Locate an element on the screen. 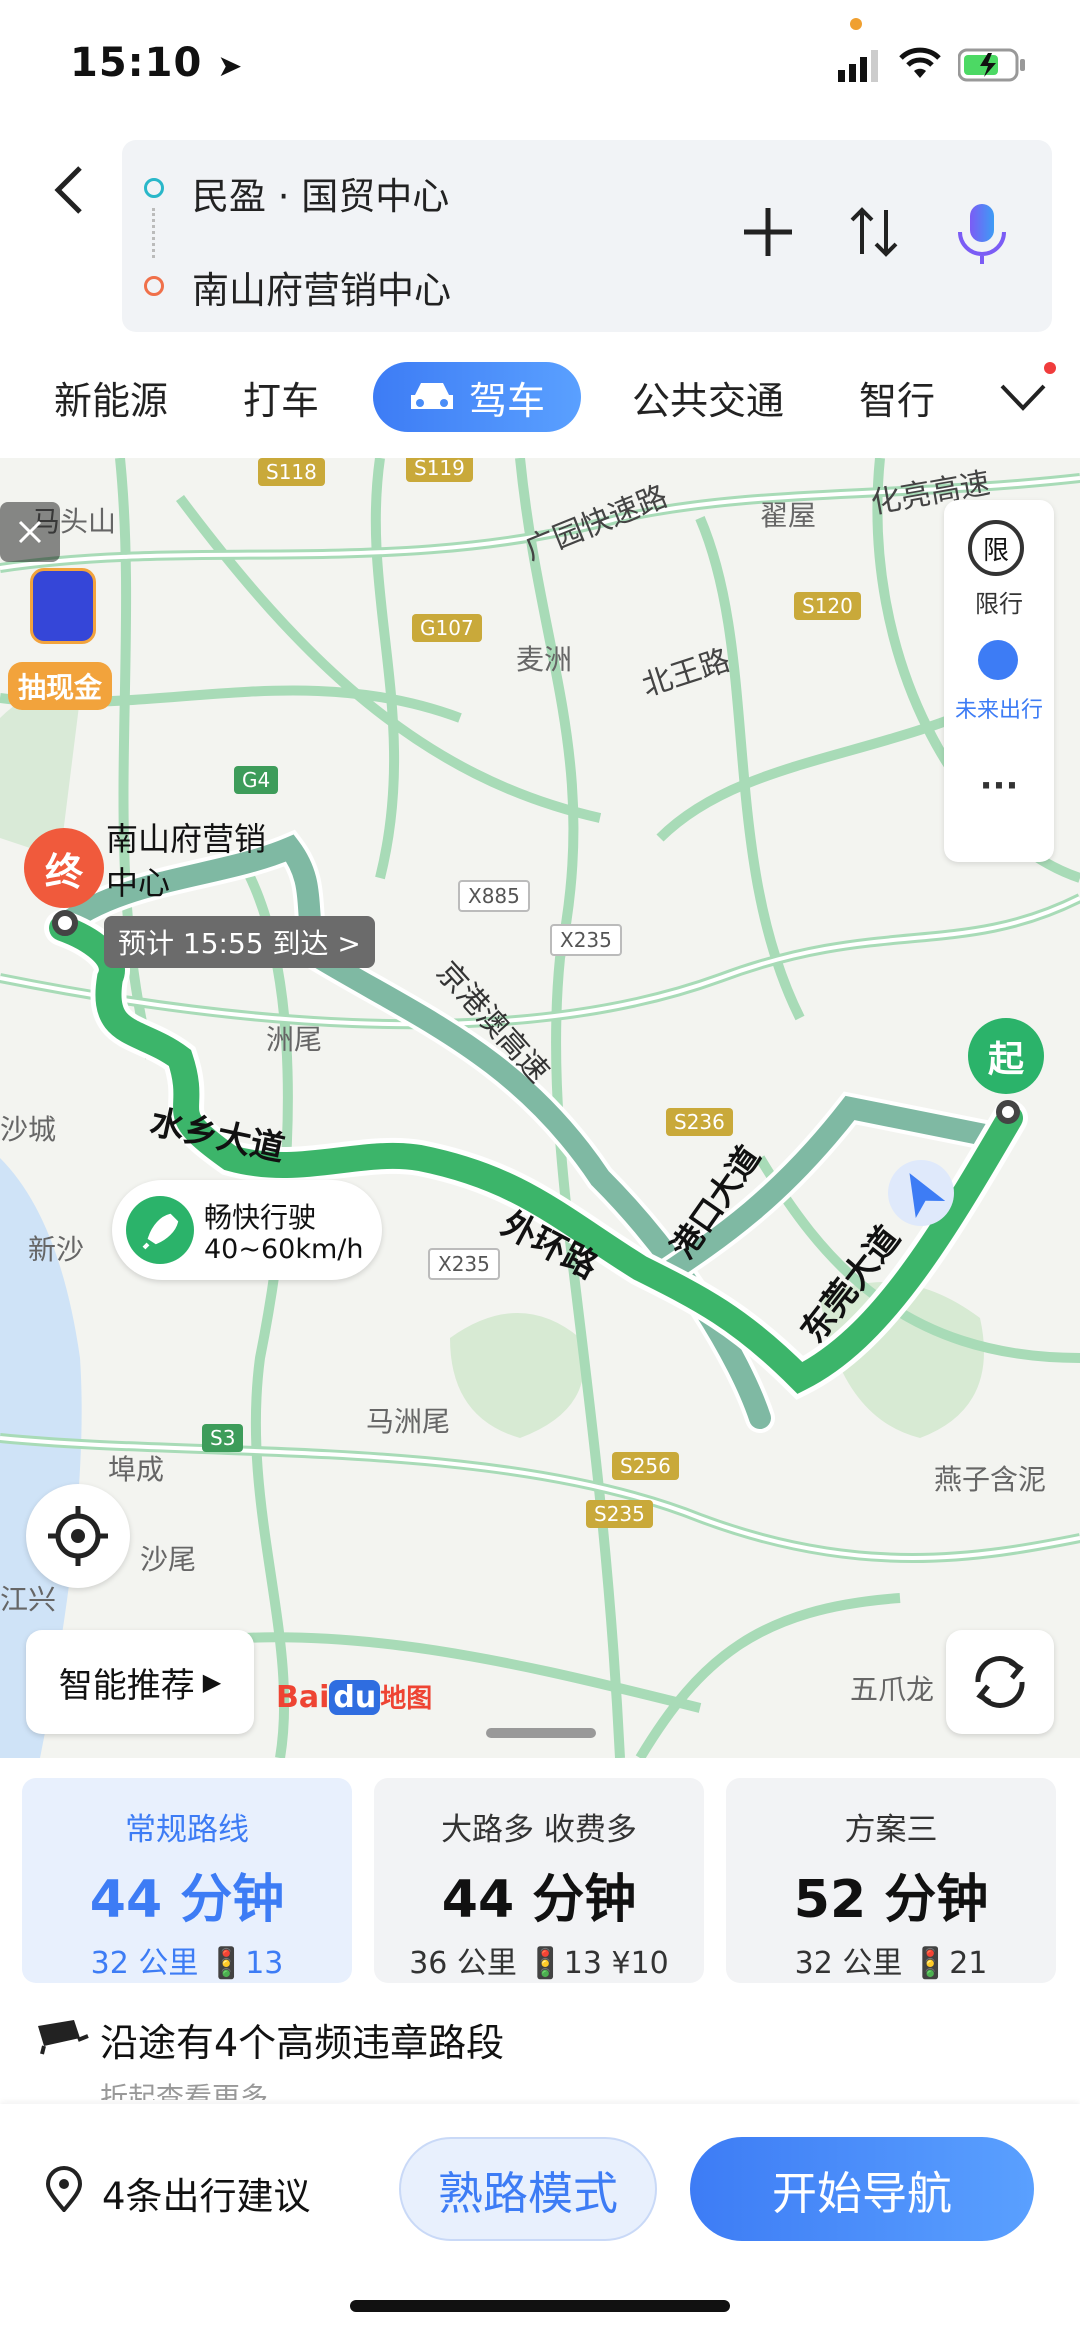  locate-button is located at coordinates (78, 1536).